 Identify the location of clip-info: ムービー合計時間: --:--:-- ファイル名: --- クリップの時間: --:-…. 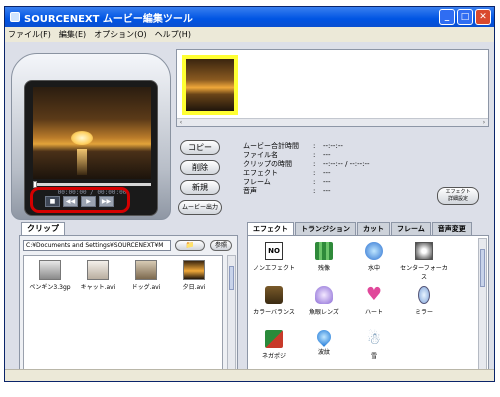
(343, 169).